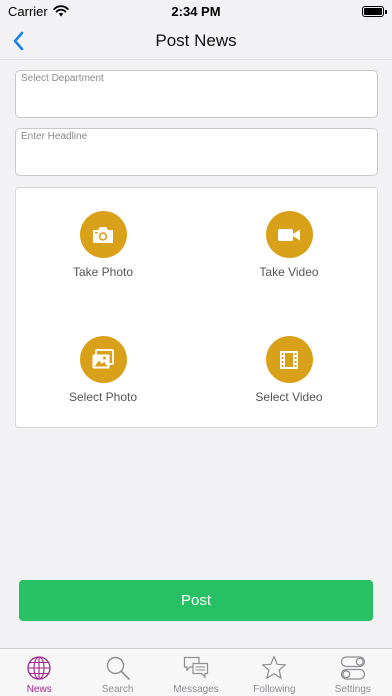 The image size is (392, 696). What do you see at coordinates (39, 668) in the screenshot?
I see `globe-icon` at bounding box center [39, 668].